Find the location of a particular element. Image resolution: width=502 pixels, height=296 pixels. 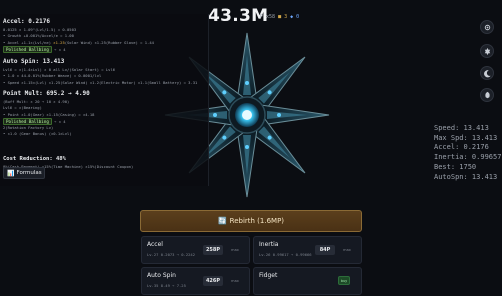

upgrade-action-button: buy is located at coordinates (344, 280).